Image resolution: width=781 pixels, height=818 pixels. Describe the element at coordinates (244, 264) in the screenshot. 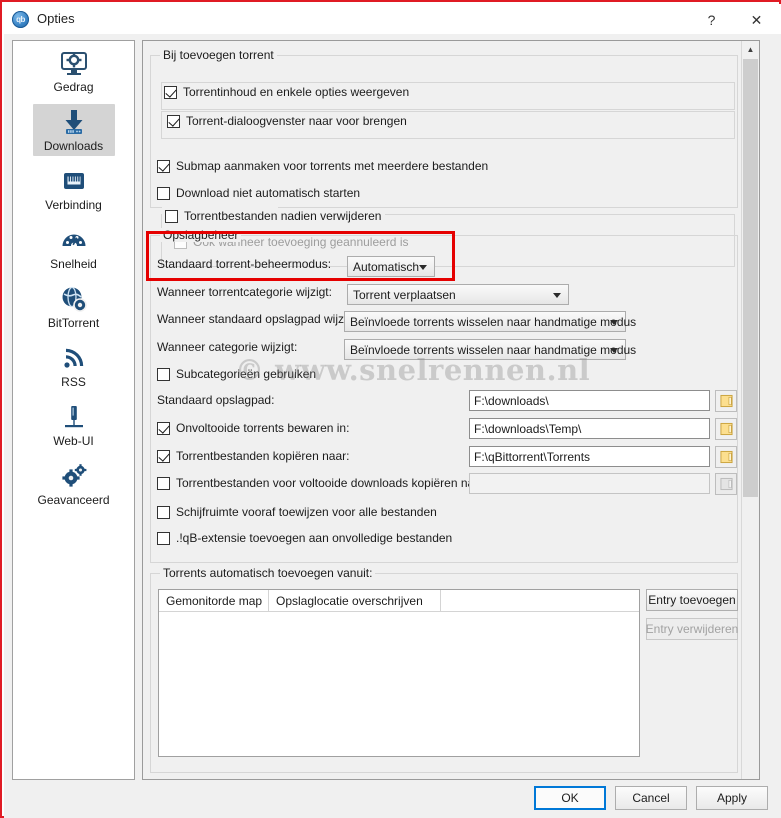

I see `field-label: Standaard torrent-beheermodus:` at that location.